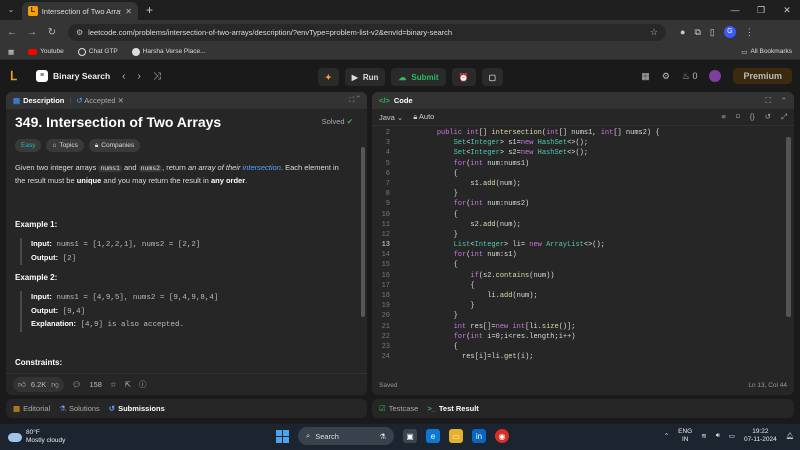 This screenshot has width=800, height=450. What do you see at coordinates (583, 184) in the screenshot?
I see `code-line: 7 s1.add(num);` at bounding box center [583, 184].